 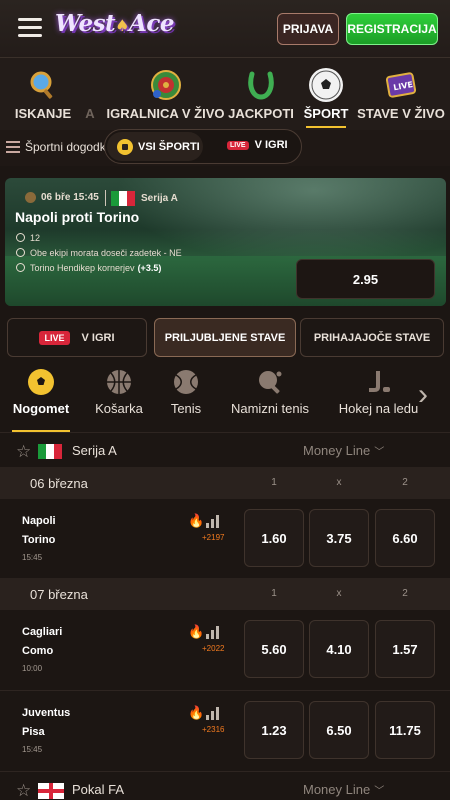 I want to click on odds-button-home: 1.23, so click(x=274, y=730).